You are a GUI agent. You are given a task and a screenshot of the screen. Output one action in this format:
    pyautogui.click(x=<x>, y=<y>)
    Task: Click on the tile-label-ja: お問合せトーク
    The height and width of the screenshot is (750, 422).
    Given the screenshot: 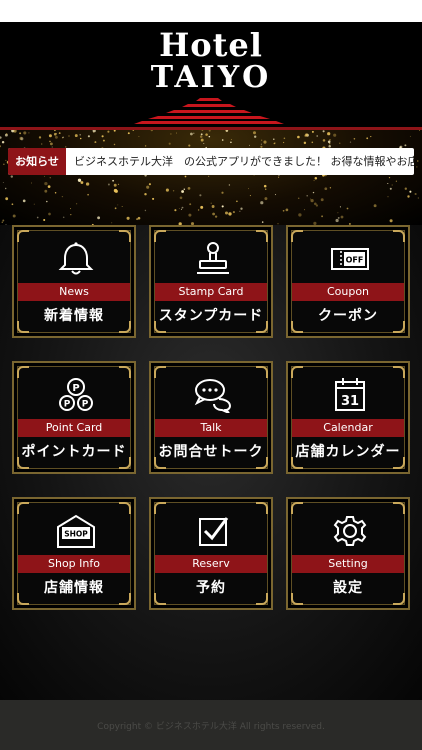 What is the action you would take?
    pyautogui.click(x=211, y=452)
    